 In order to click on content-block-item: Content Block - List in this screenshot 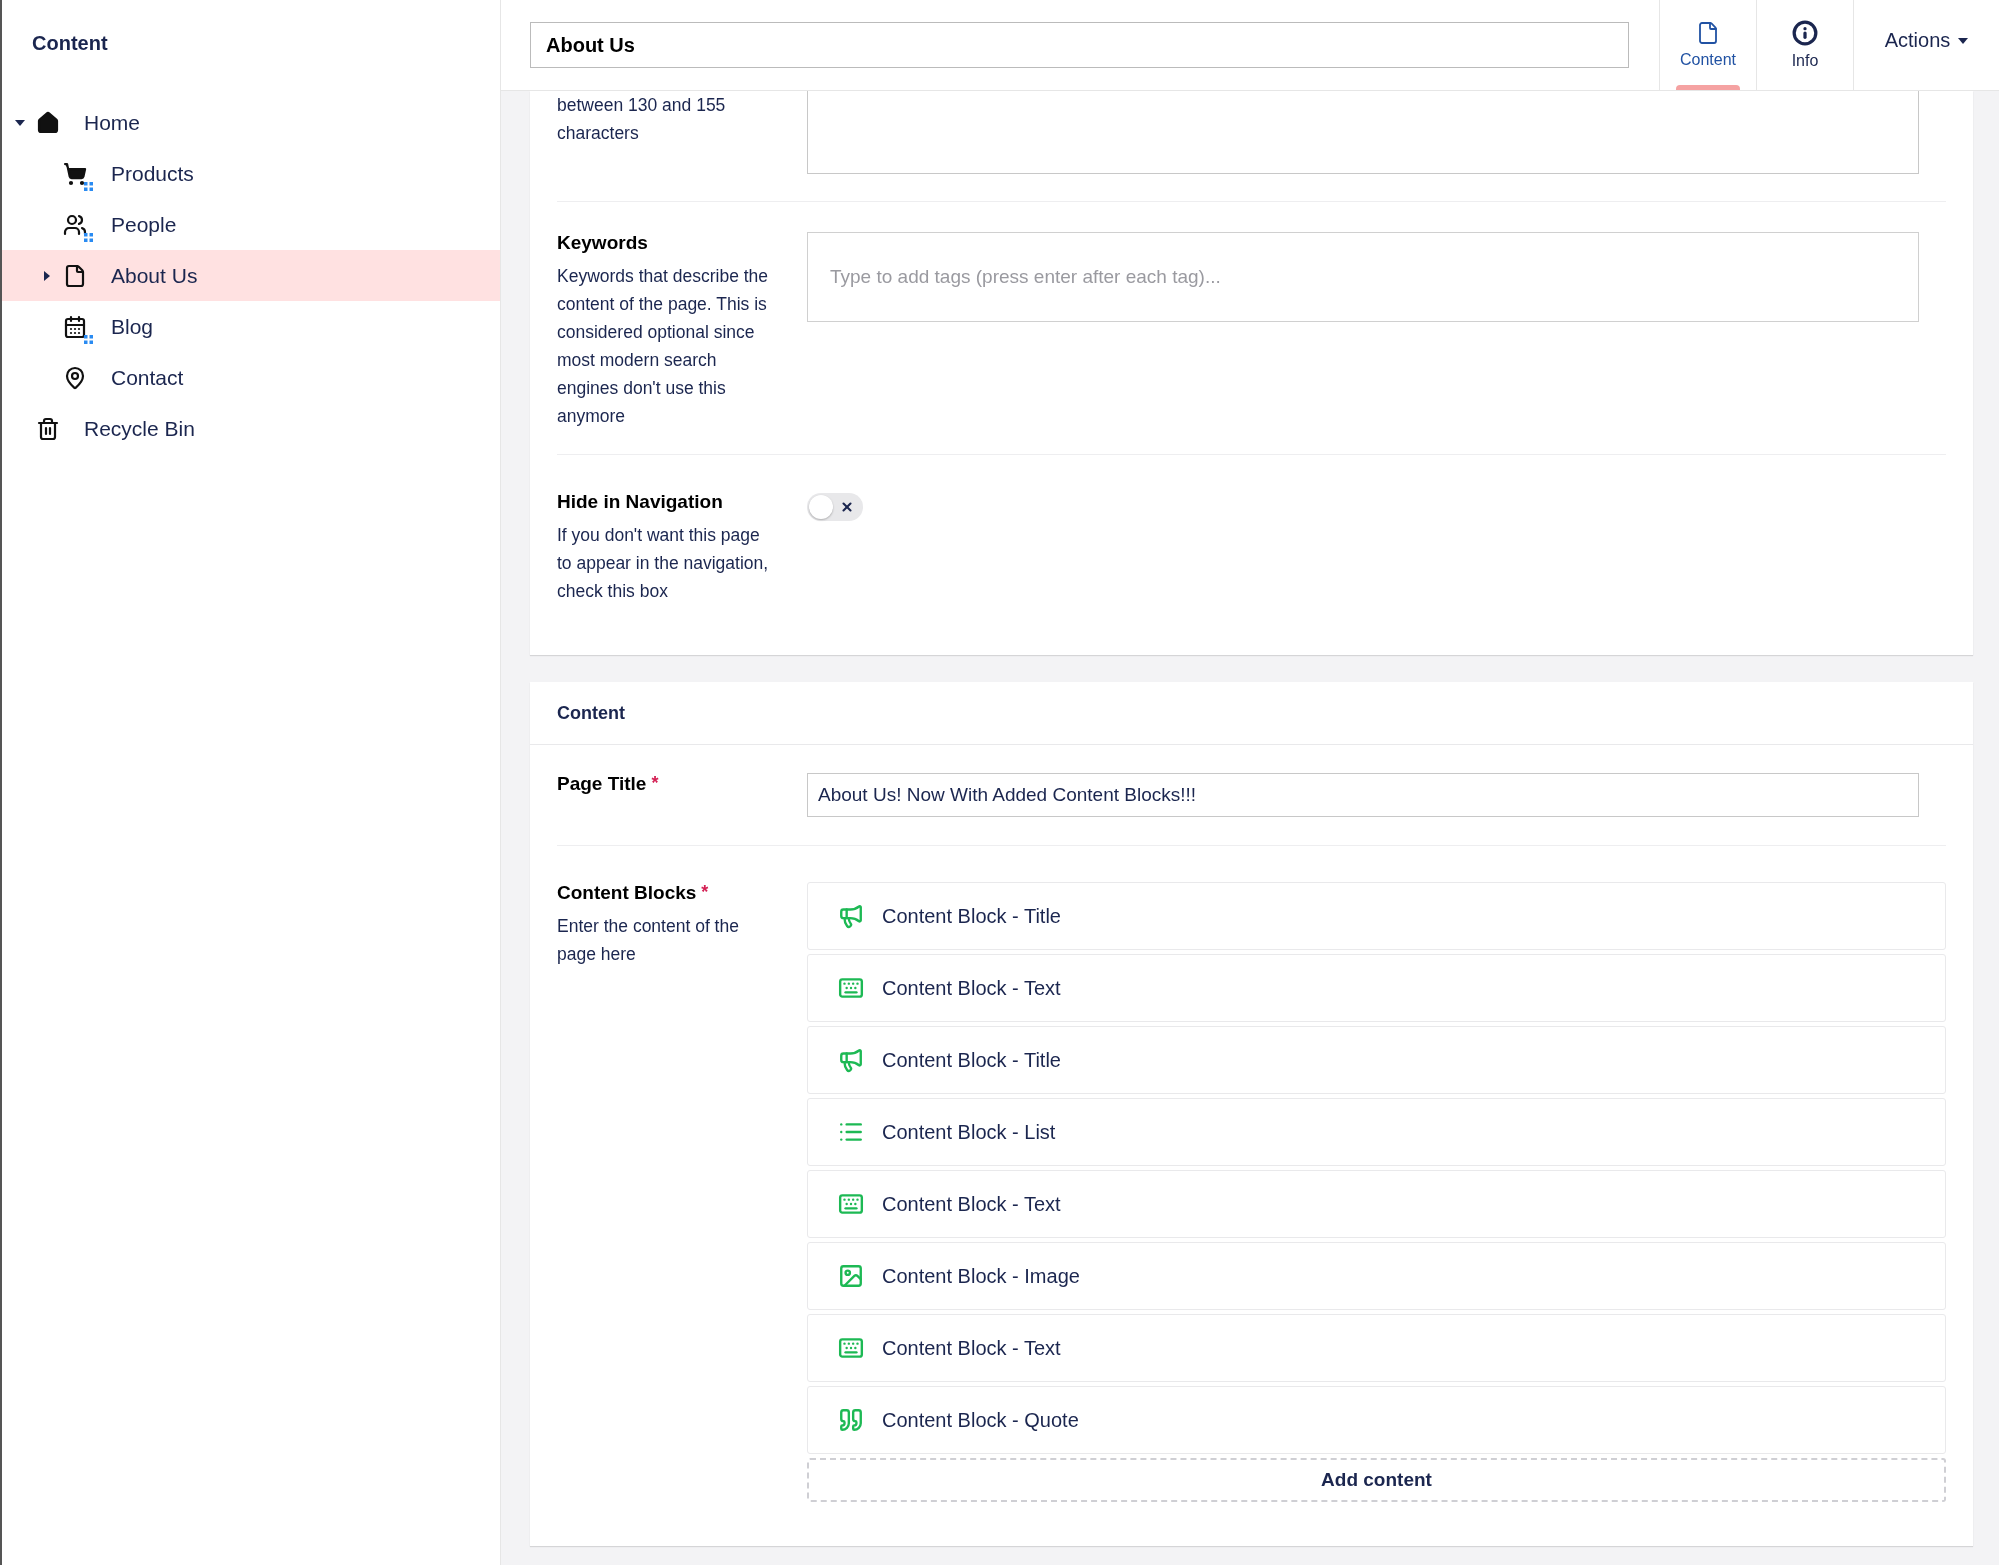, I will do `click(1376, 1132)`.